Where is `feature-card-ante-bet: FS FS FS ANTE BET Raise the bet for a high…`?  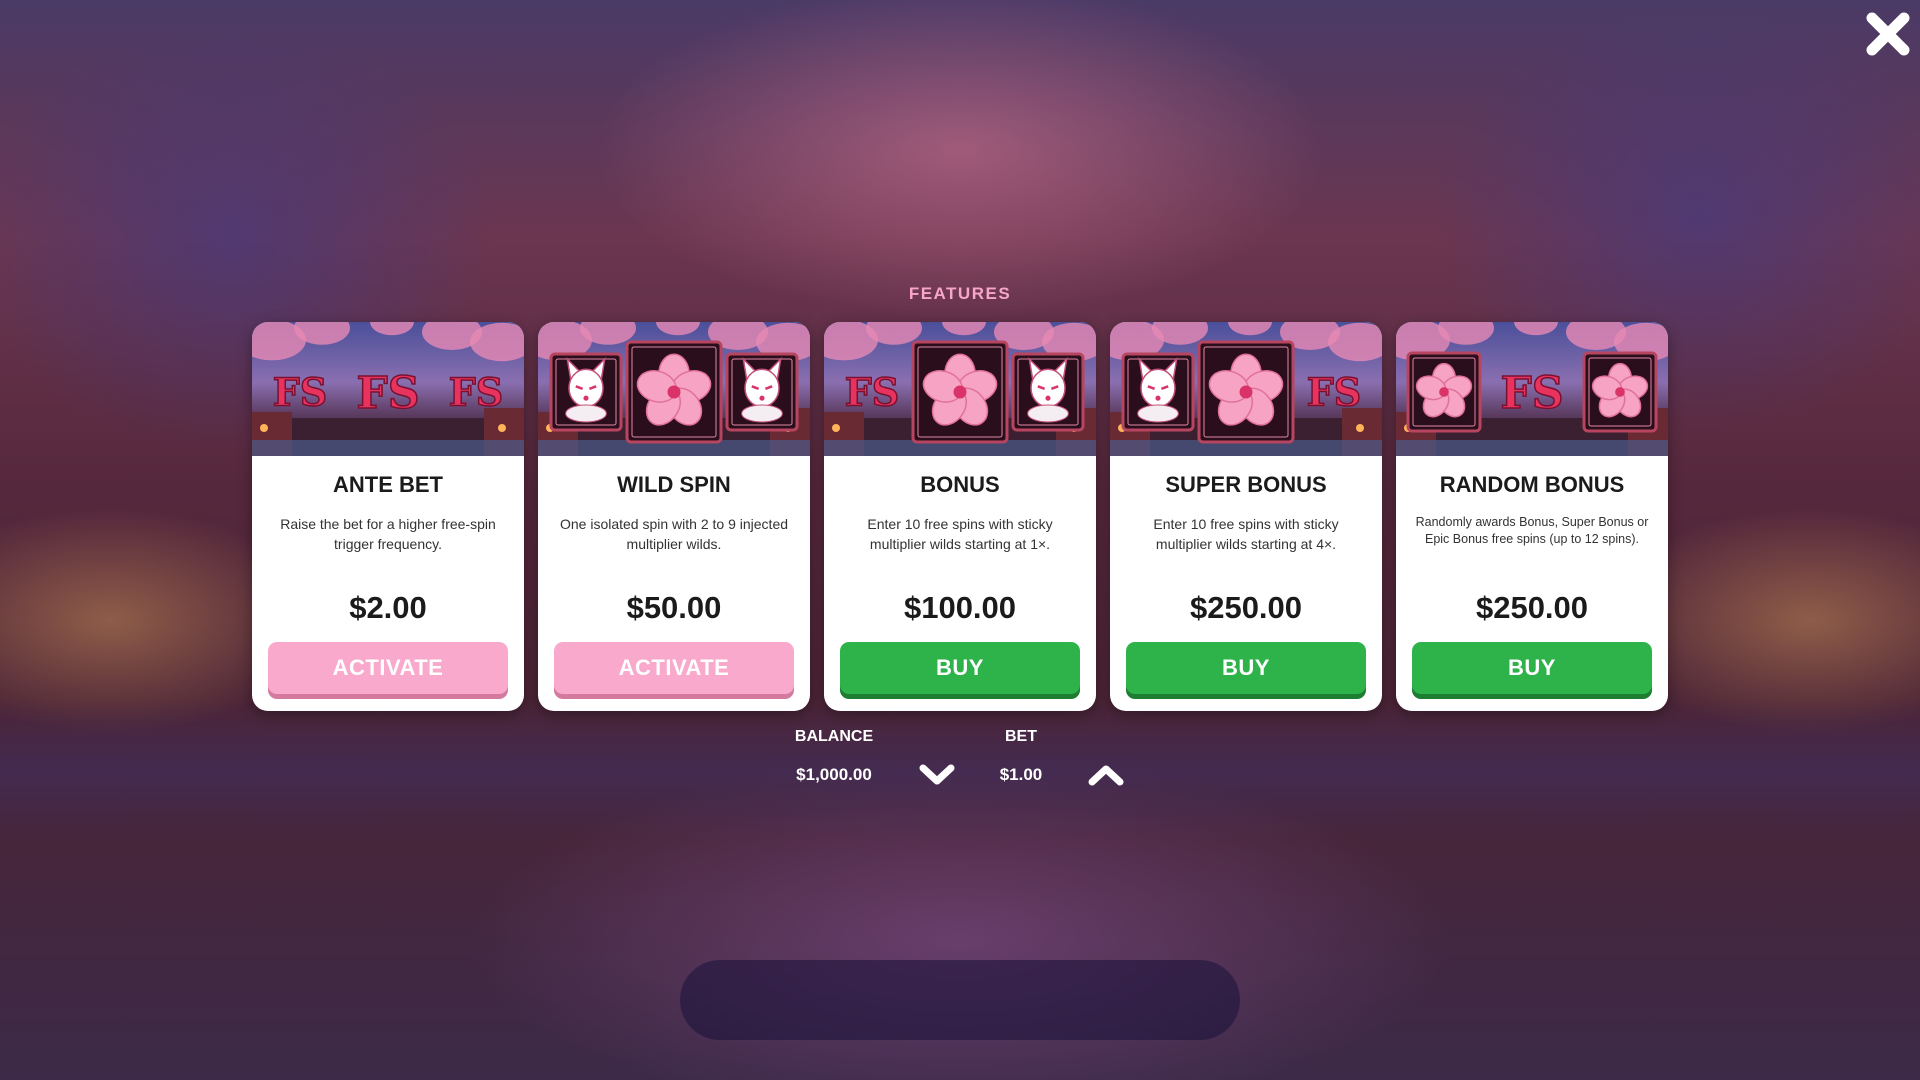
feature-card-ante-bet: FS FS FS ANTE BET Raise the bet for a high… is located at coordinates (388, 516).